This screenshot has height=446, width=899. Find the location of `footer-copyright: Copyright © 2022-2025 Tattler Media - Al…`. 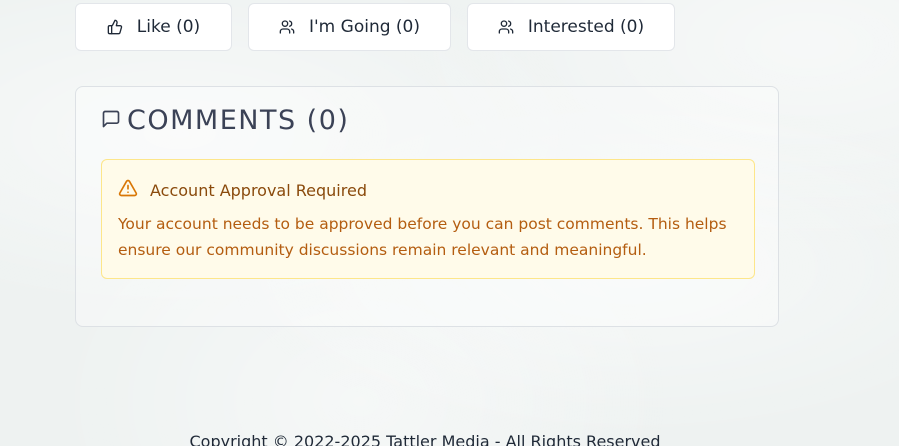

footer-copyright: Copyright © 2022-2025 Tattler Media - Al… is located at coordinates (425, 439).